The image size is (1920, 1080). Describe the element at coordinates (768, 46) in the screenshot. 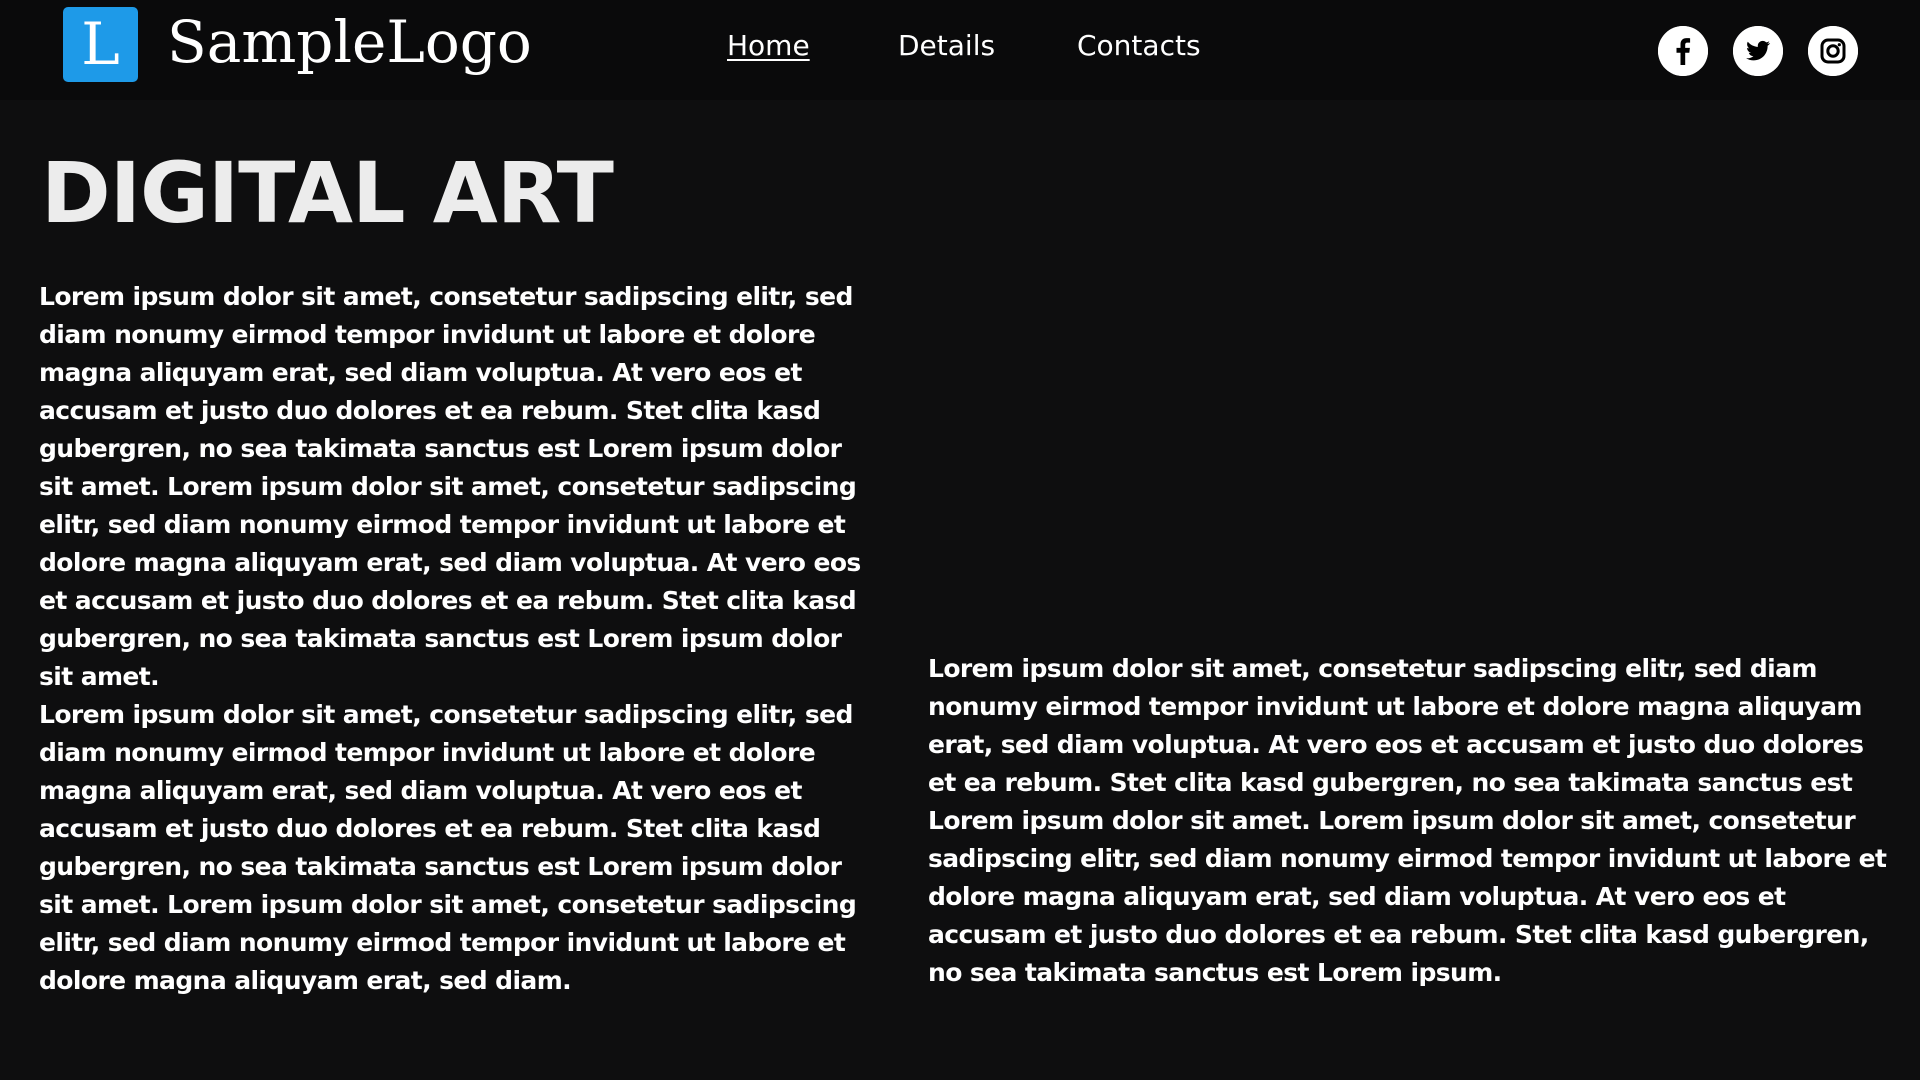

I see `nav-link-home: Home` at that location.